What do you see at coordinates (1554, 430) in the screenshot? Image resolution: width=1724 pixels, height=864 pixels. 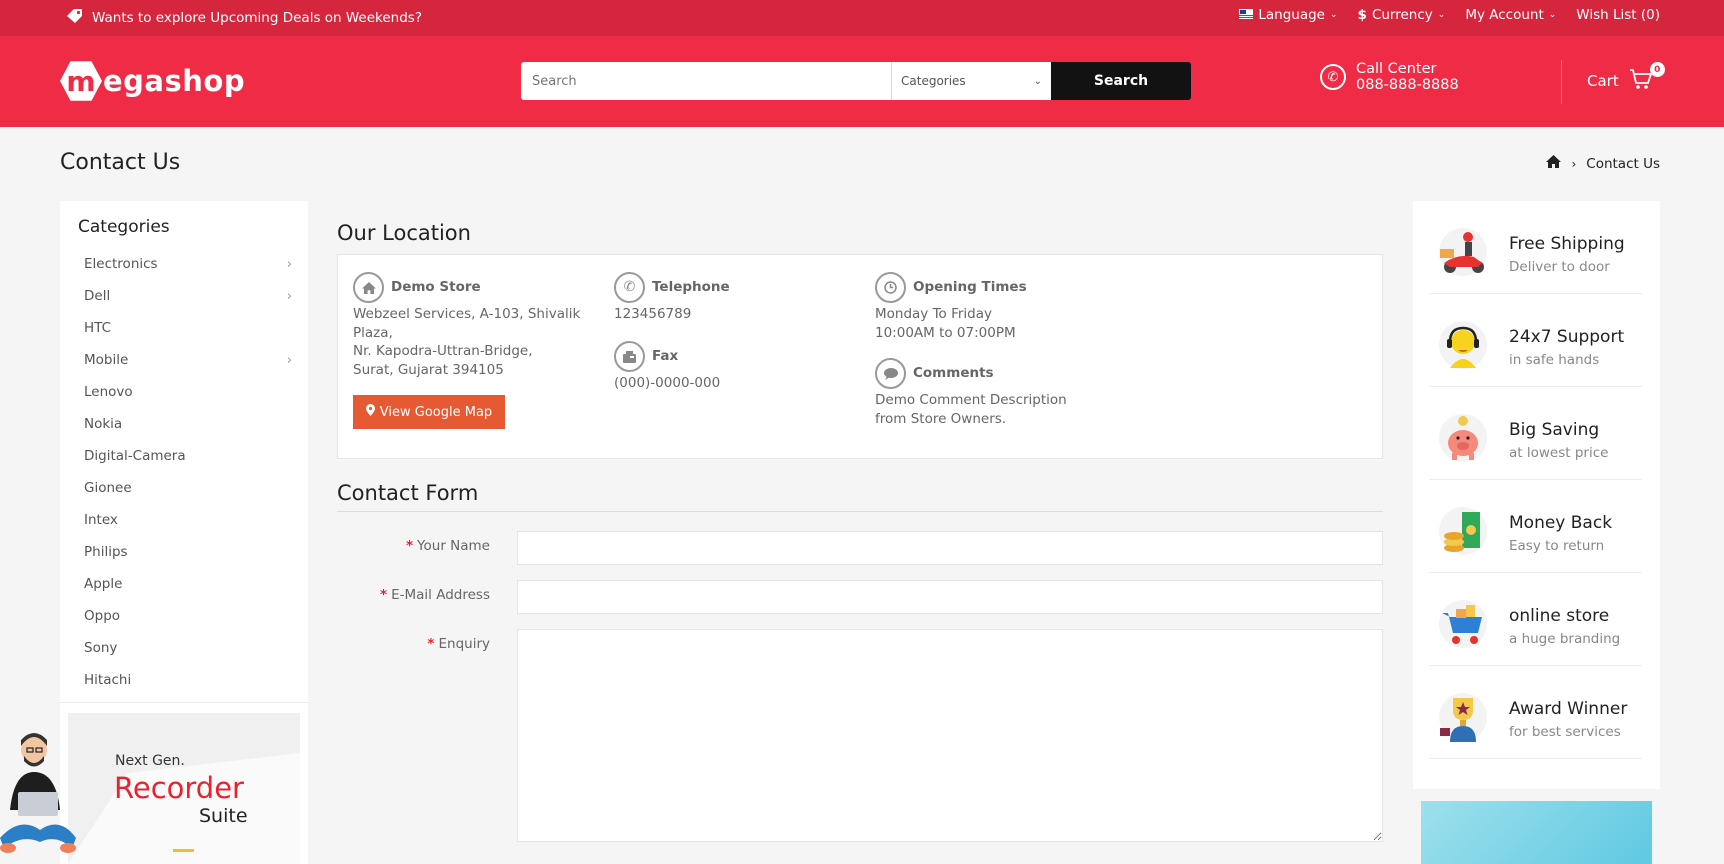 I see `feature-title: Big Saving` at bounding box center [1554, 430].